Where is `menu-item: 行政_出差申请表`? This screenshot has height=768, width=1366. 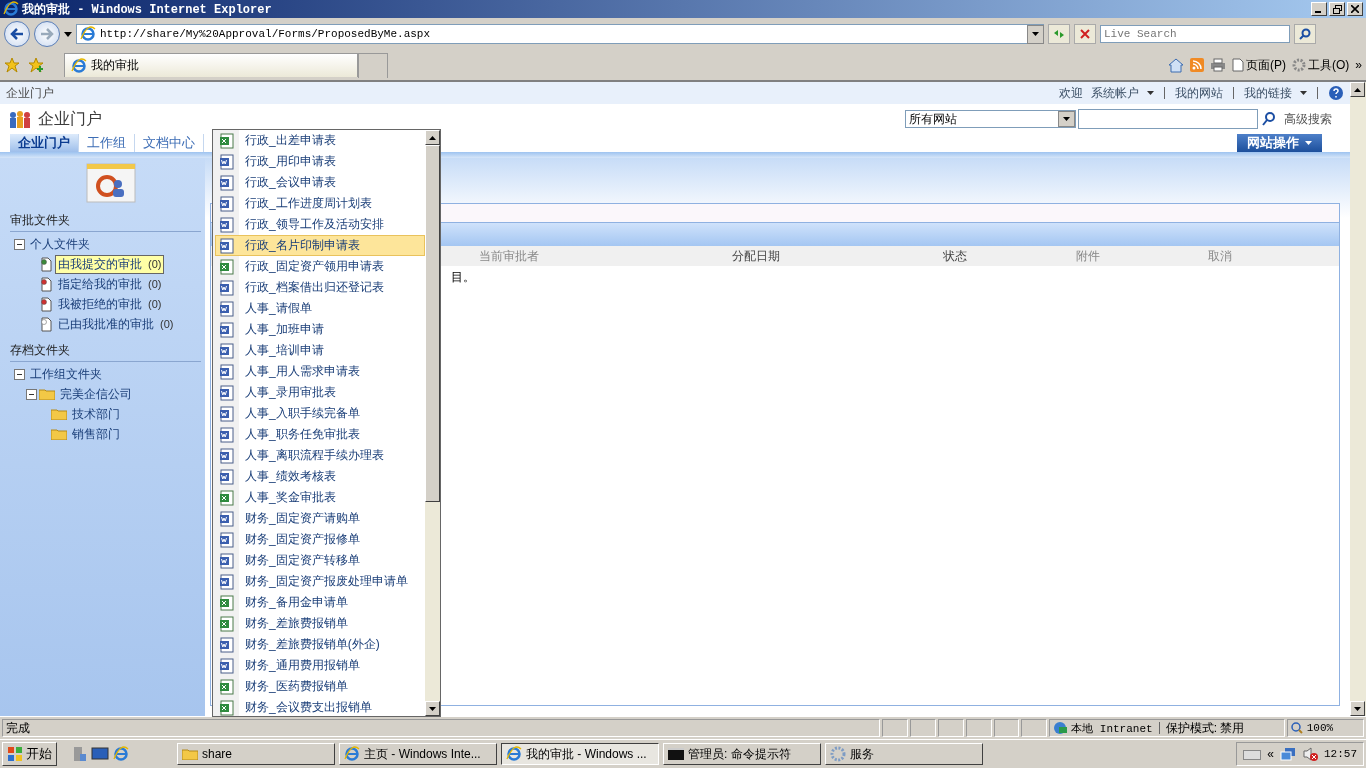
menu-item: 行政_出差申请表 is located at coordinates (320, 140).